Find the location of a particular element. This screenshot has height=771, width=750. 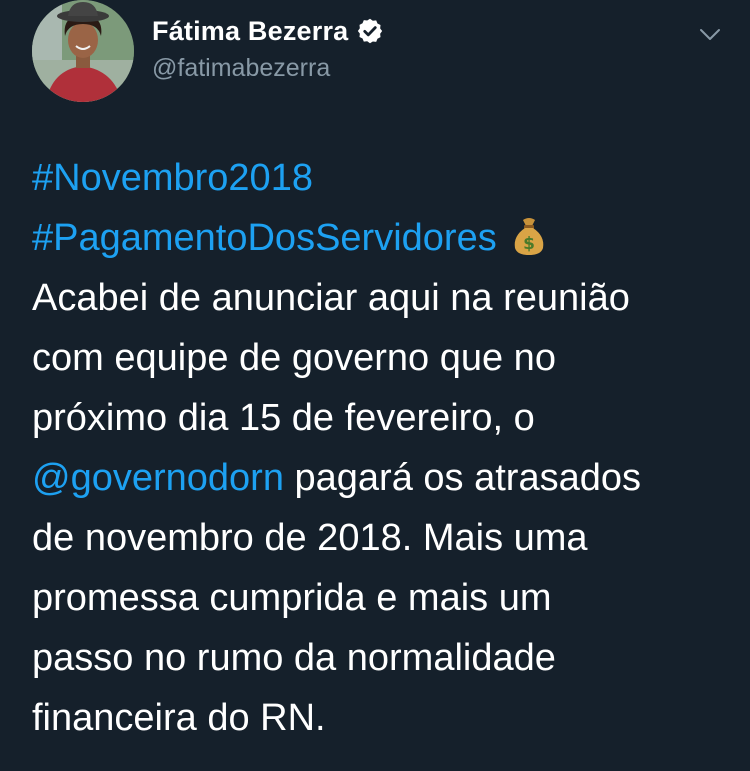

tweet-line: #Novembro2018 is located at coordinates (382, 178).